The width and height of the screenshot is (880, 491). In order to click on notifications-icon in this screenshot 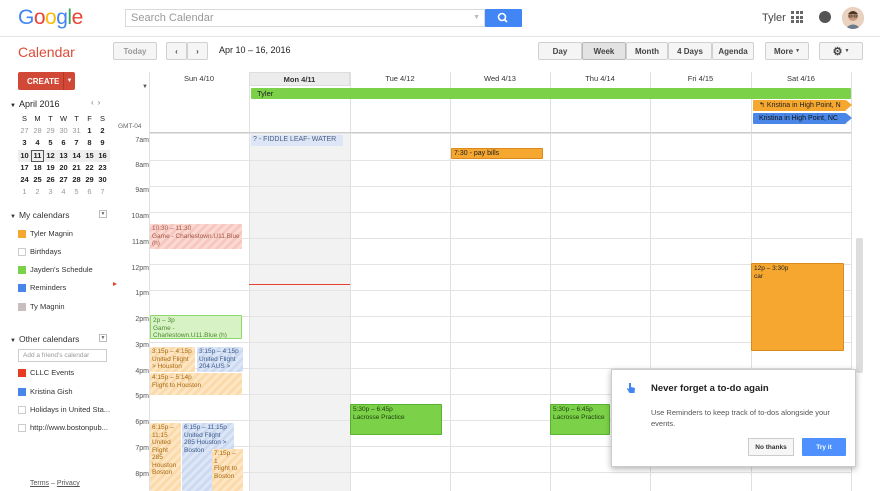, I will do `click(825, 17)`.